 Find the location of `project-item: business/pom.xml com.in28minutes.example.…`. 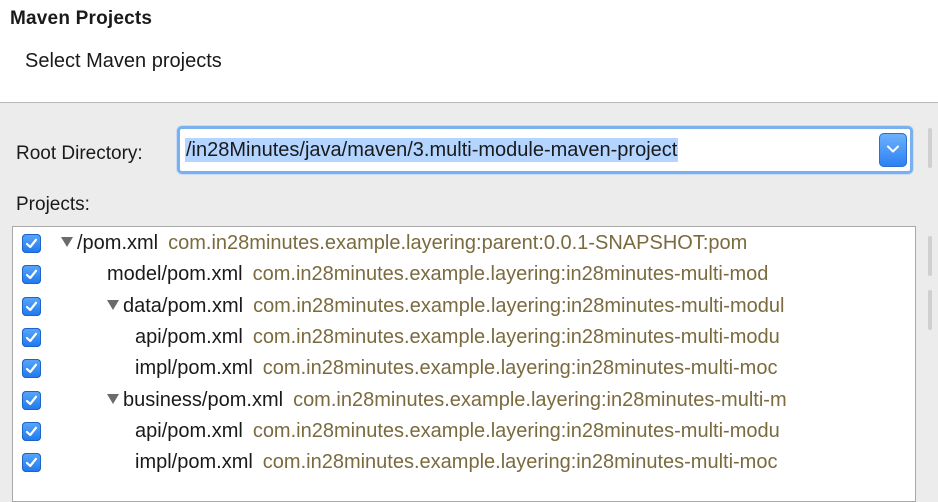

project-item: business/pom.xml com.in28minutes.example.… is located at coordinates (455, 400).